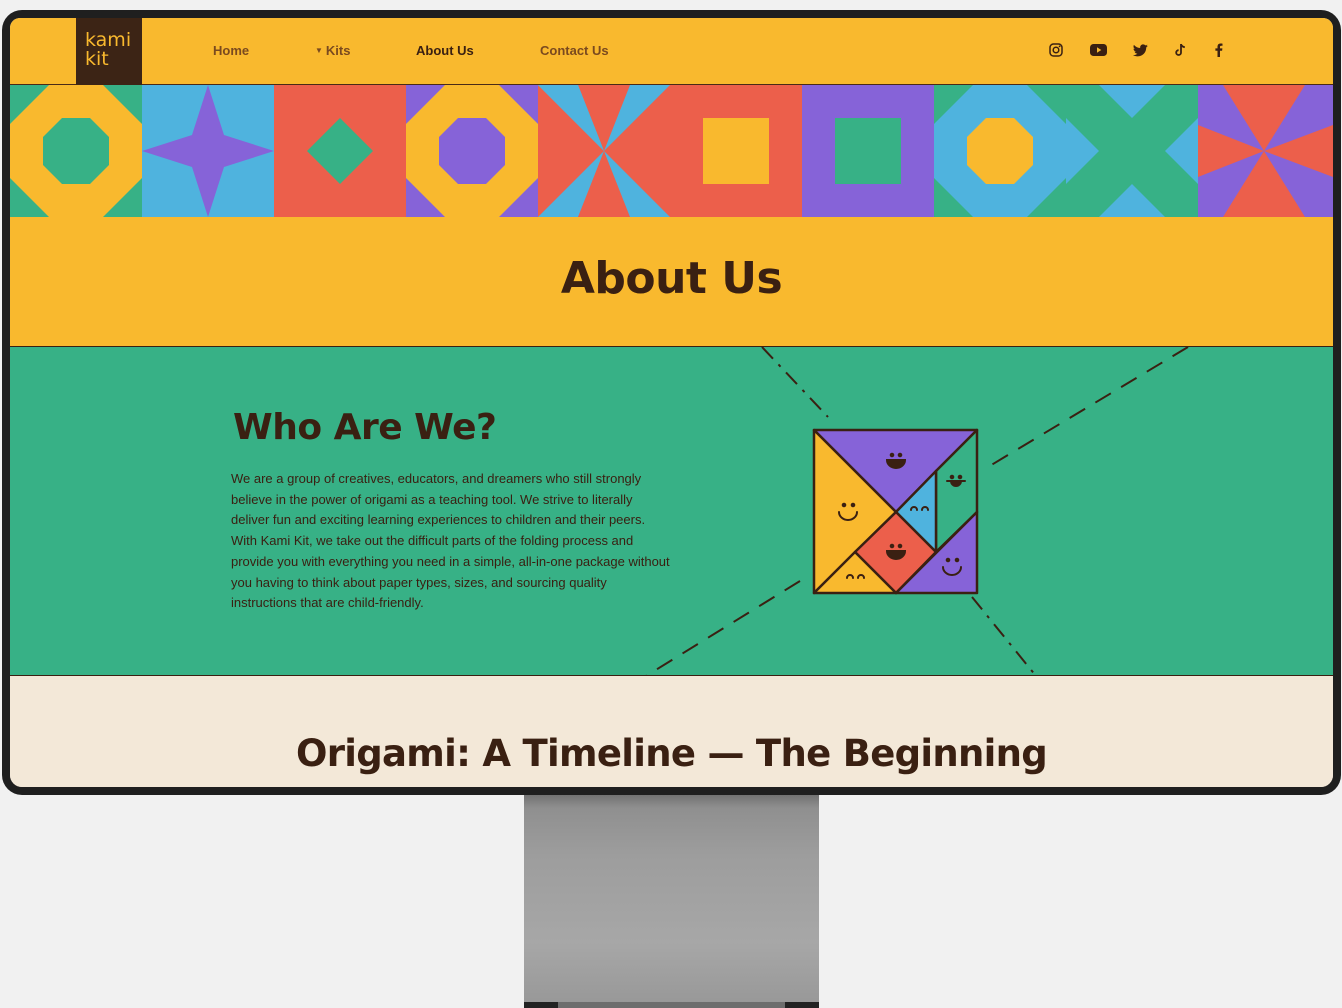 The width and height of the screenshot is (1342, 1008). What do you see at coordinates (736, 151) in the screenshot?
I see `pattern-tile-square-yellow` at bounding box center [736, 151].